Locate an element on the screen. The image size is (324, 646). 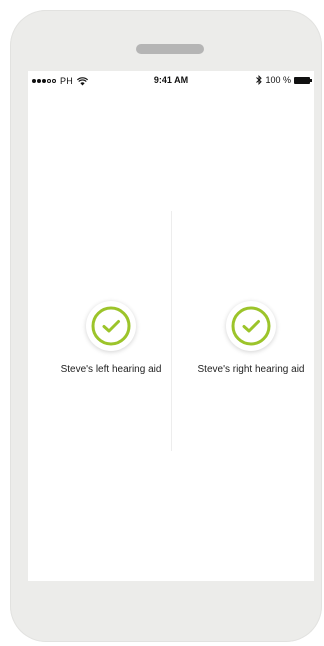
left-aid-label: Steve's left hearing aid is located at coordinates (111, 369).